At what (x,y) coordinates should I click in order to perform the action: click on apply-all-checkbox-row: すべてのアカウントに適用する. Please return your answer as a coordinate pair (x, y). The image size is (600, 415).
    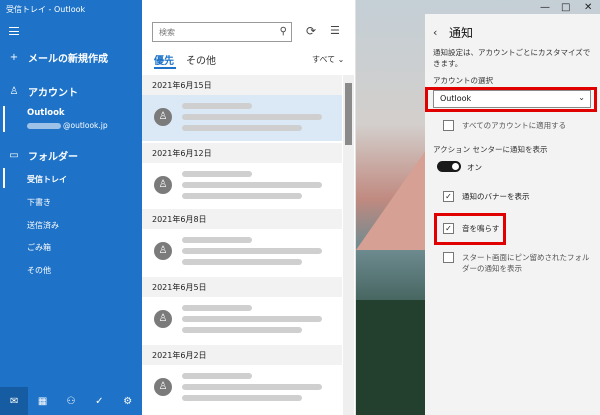
    Looking at the image, I should click on (504, 125).